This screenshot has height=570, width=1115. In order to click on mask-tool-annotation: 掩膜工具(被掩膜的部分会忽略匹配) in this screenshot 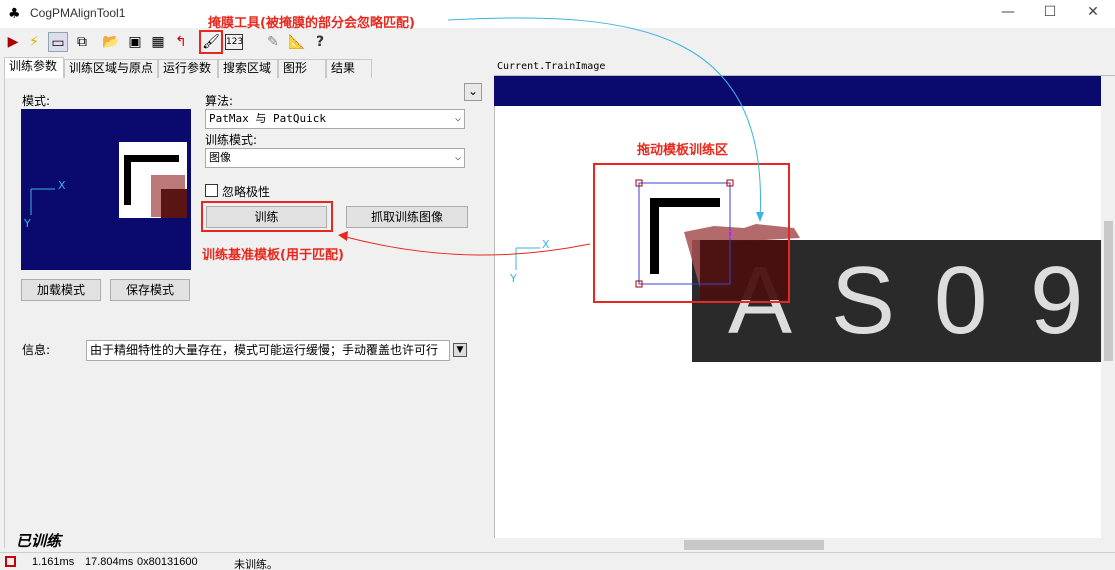, I will do `click(311, 23)`.